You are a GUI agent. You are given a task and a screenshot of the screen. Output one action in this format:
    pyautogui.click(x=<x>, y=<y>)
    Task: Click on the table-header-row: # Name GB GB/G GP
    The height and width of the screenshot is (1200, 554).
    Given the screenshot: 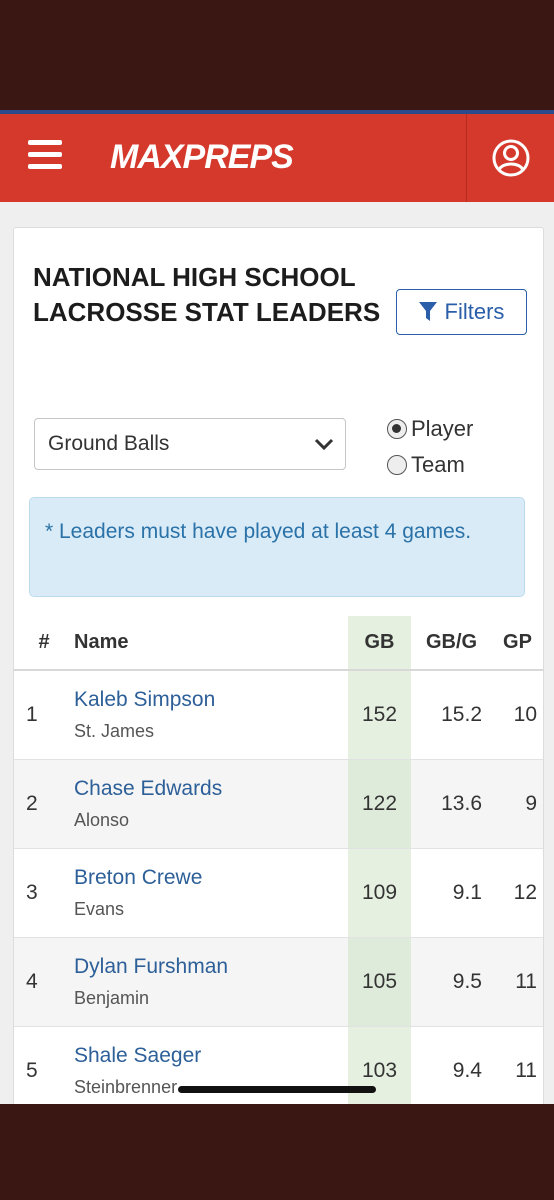 What is the action you would take?
    pyautogui.click(x=278, y=643)
    